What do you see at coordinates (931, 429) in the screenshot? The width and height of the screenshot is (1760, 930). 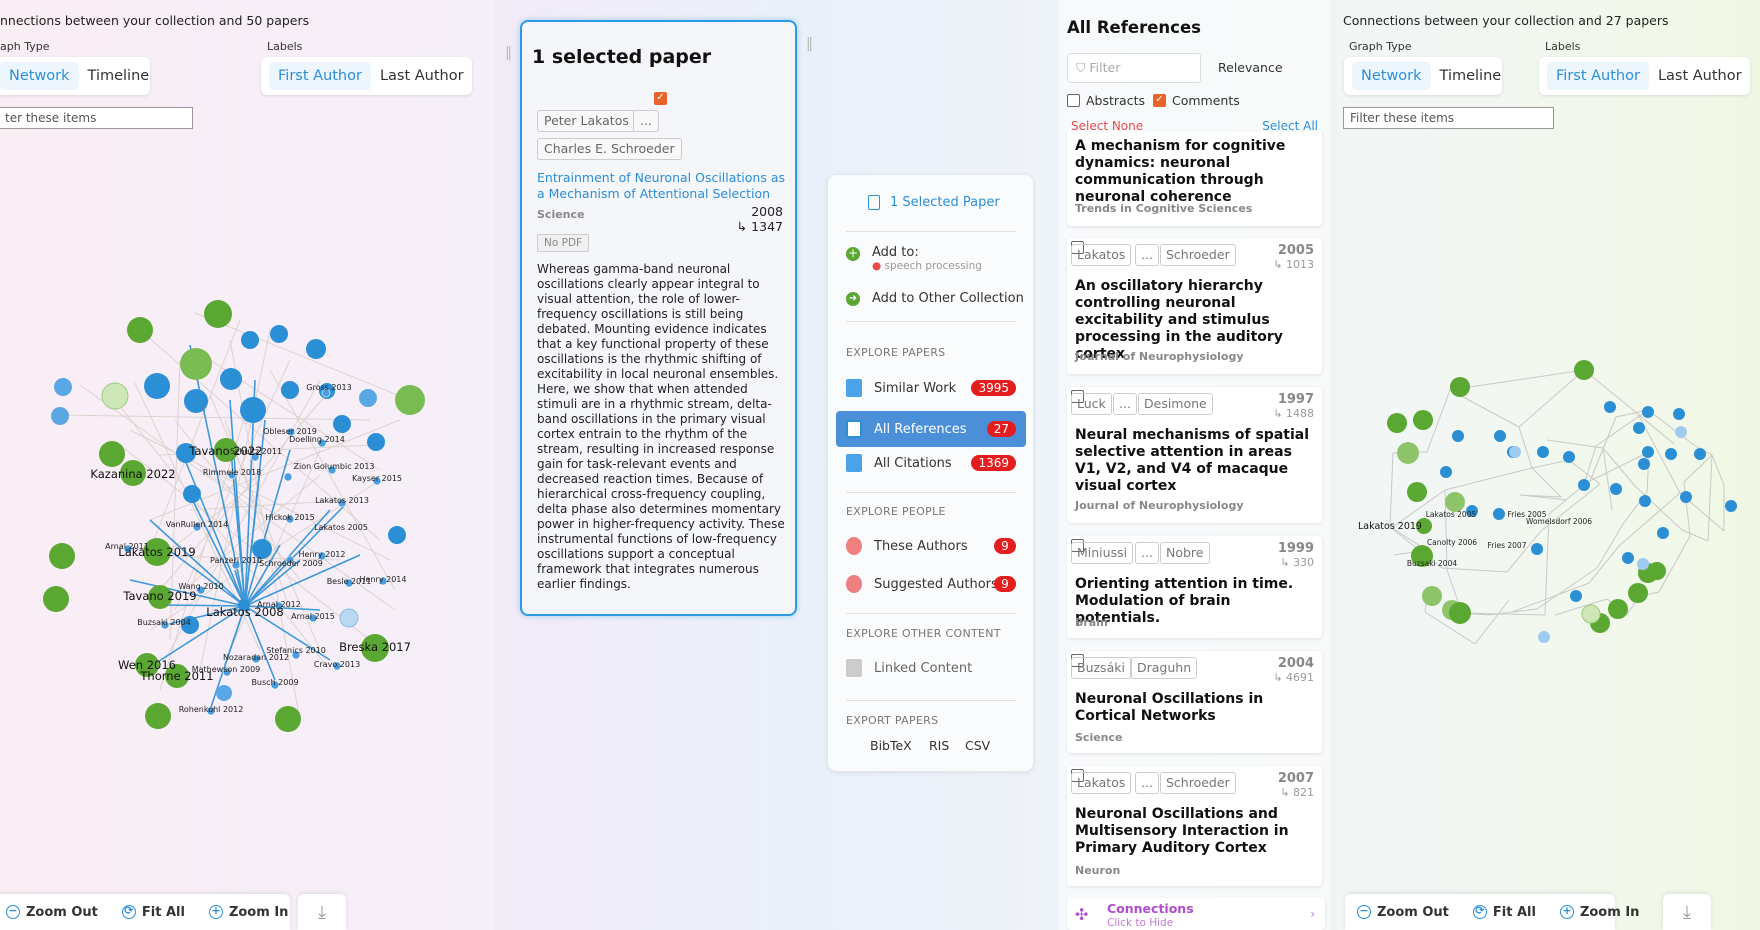 I see `all-references-button: All References 27` at bounding box center [931, 429].